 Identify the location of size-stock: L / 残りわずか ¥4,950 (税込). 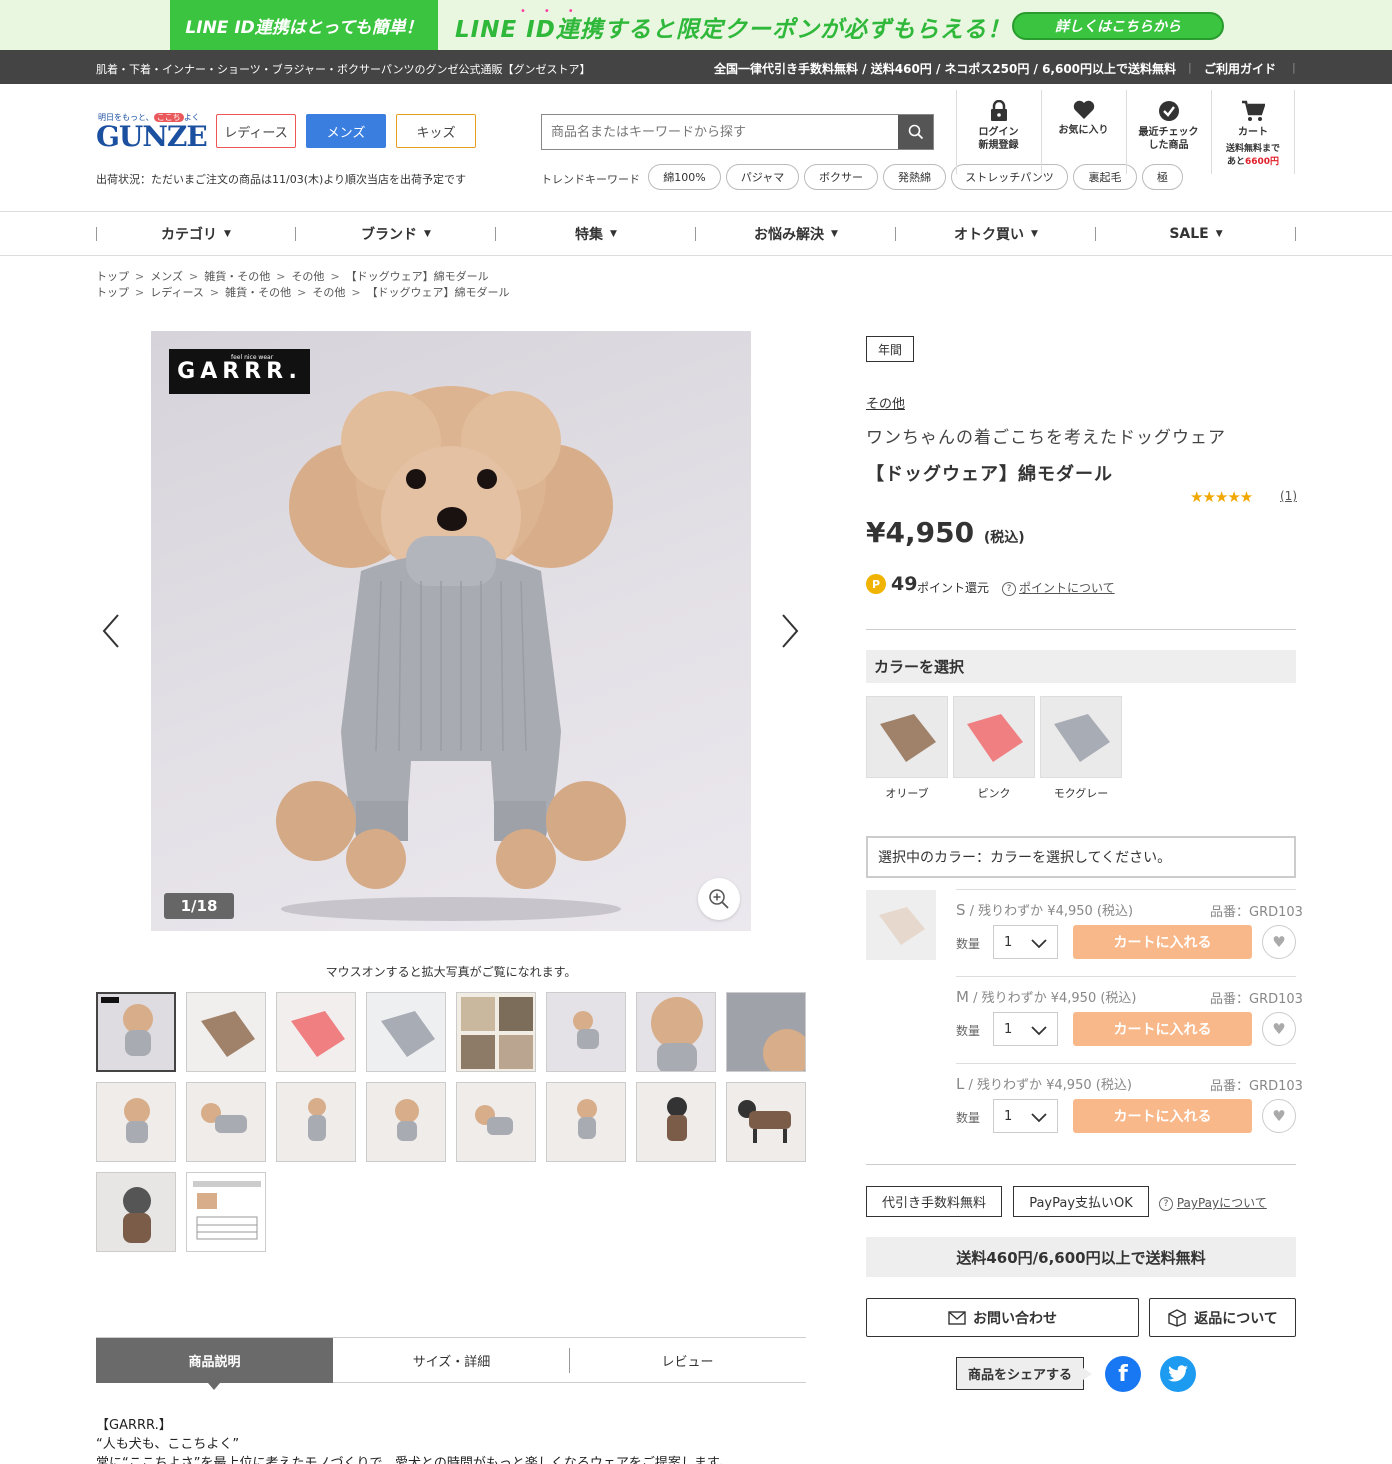
(1044, 1084).